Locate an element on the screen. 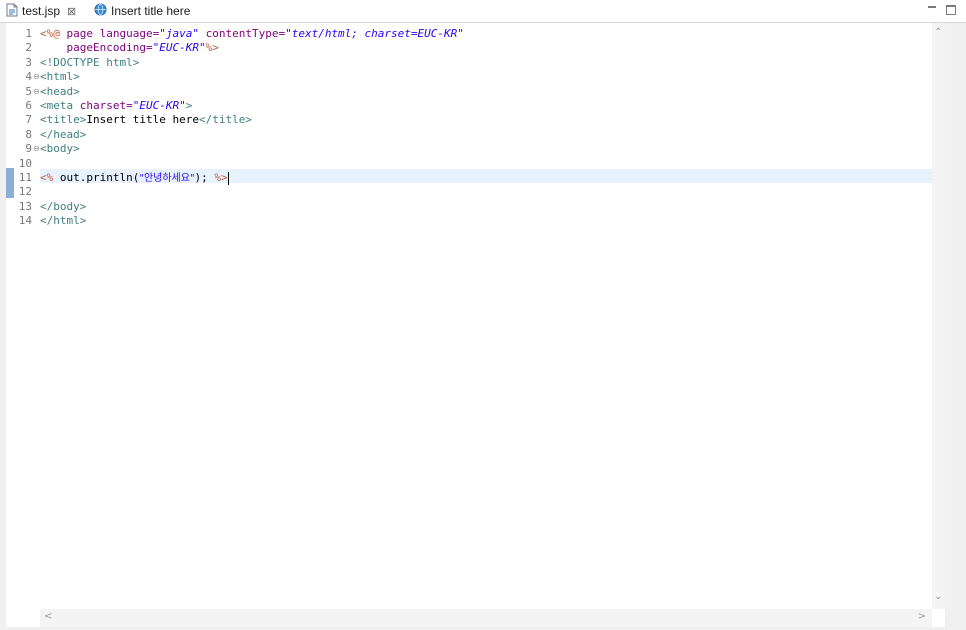 The image size is (966, 630). tag-open: <meta is located at coordinates (57, 105).